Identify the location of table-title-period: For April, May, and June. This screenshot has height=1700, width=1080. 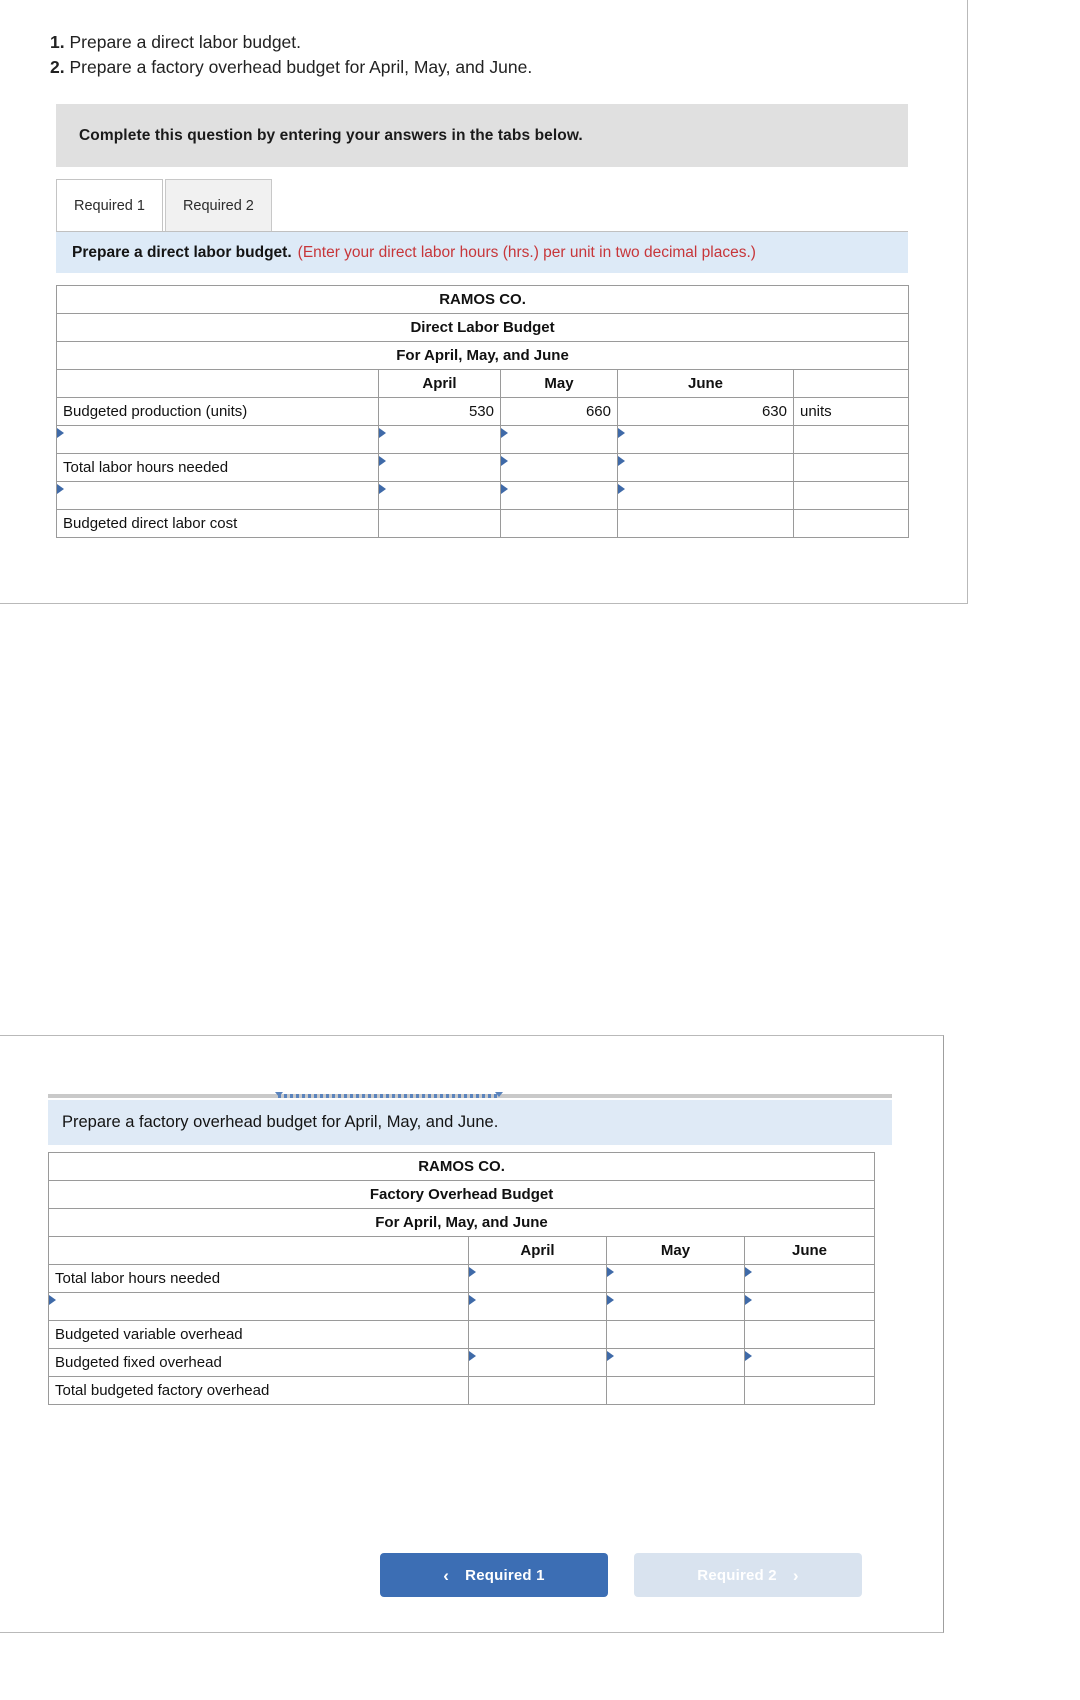
(482, 355).